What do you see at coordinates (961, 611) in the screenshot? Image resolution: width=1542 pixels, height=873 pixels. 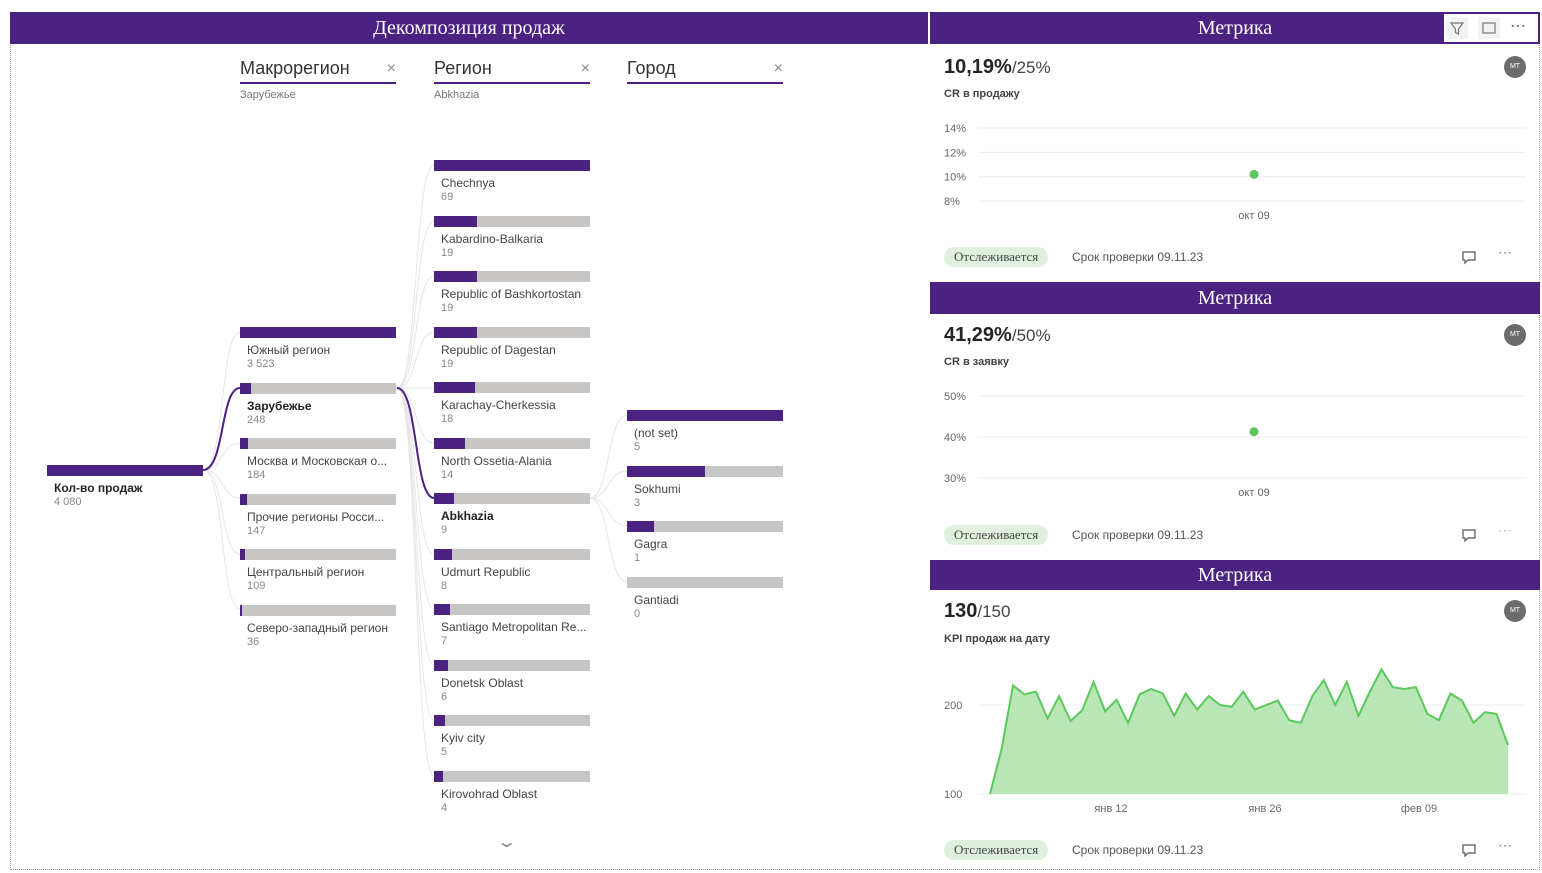 I see `kpi-actual: 130` at bounding box center [961, 611].